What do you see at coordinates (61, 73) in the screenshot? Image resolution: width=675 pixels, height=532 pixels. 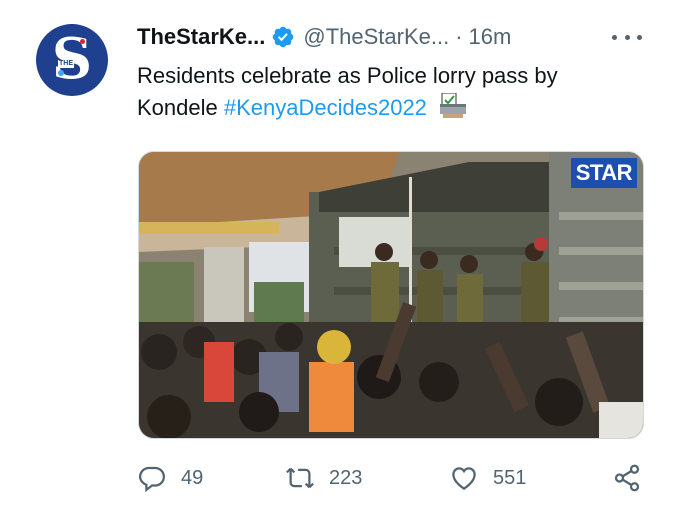 I see `avatar-blue-dot` at bounding box center [61, 73].